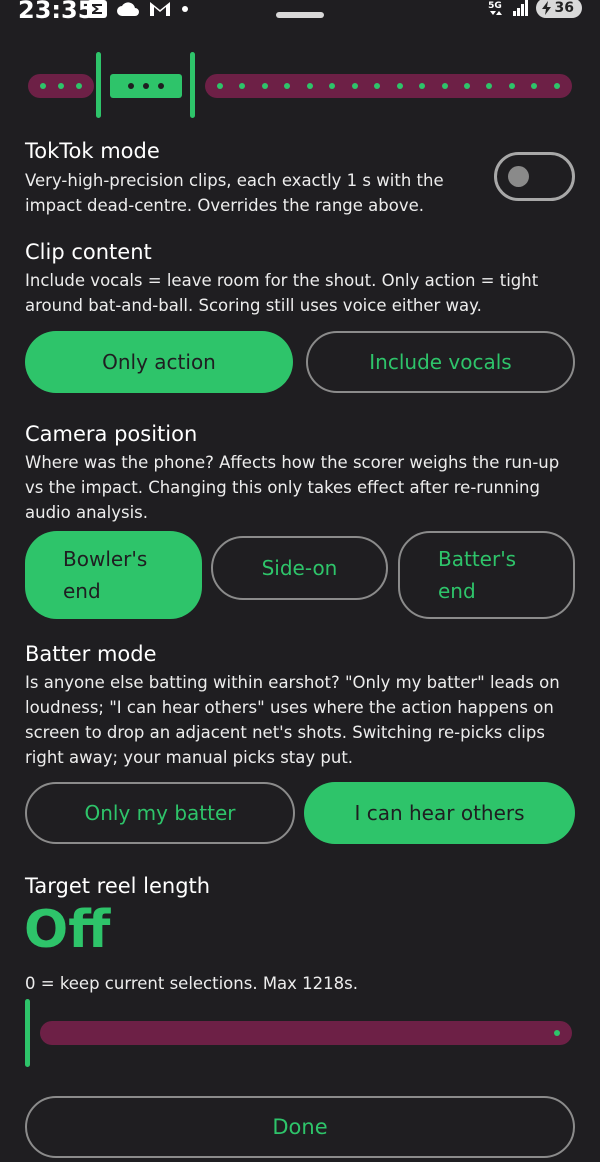 The height and width of the screenshot is (1162, 600). I want to click on target-reel-hint: 0 = keep current selections. Max 1218s., so click(192, 983).